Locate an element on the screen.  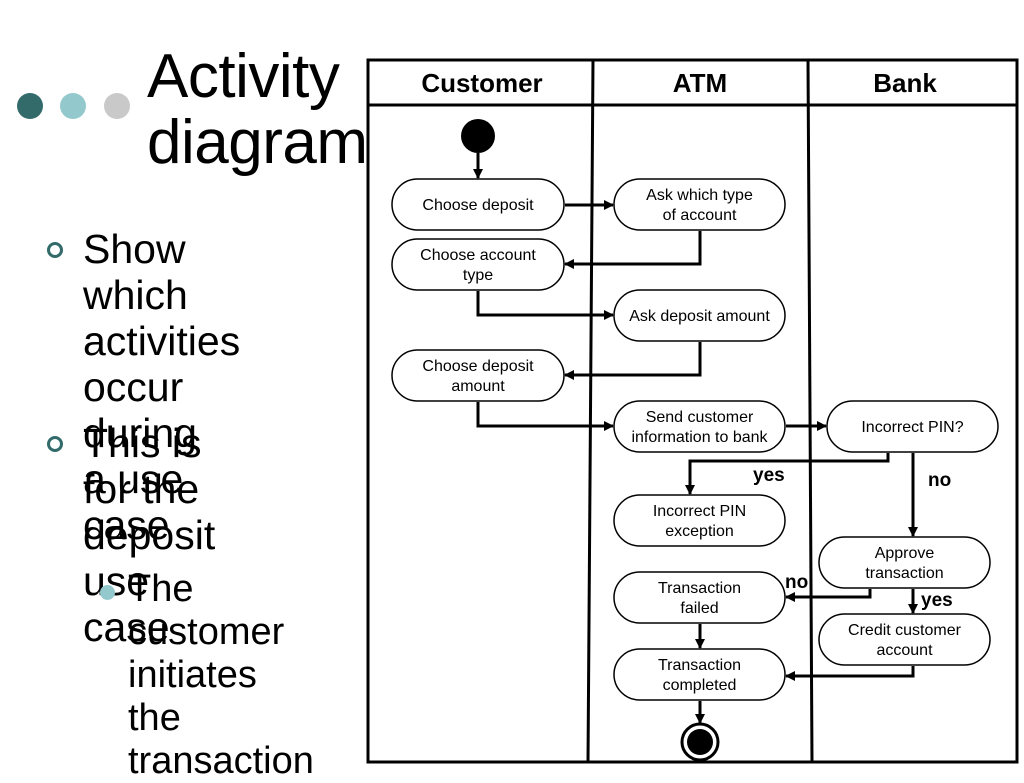
activity-node-label: exception is located at coordinates (699, 531).